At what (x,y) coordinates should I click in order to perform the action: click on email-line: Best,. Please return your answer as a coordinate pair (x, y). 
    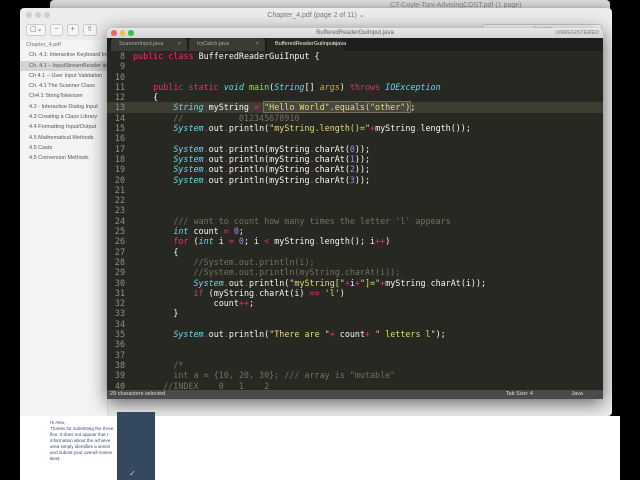
    Looking at the image, I should click on (55, 458).